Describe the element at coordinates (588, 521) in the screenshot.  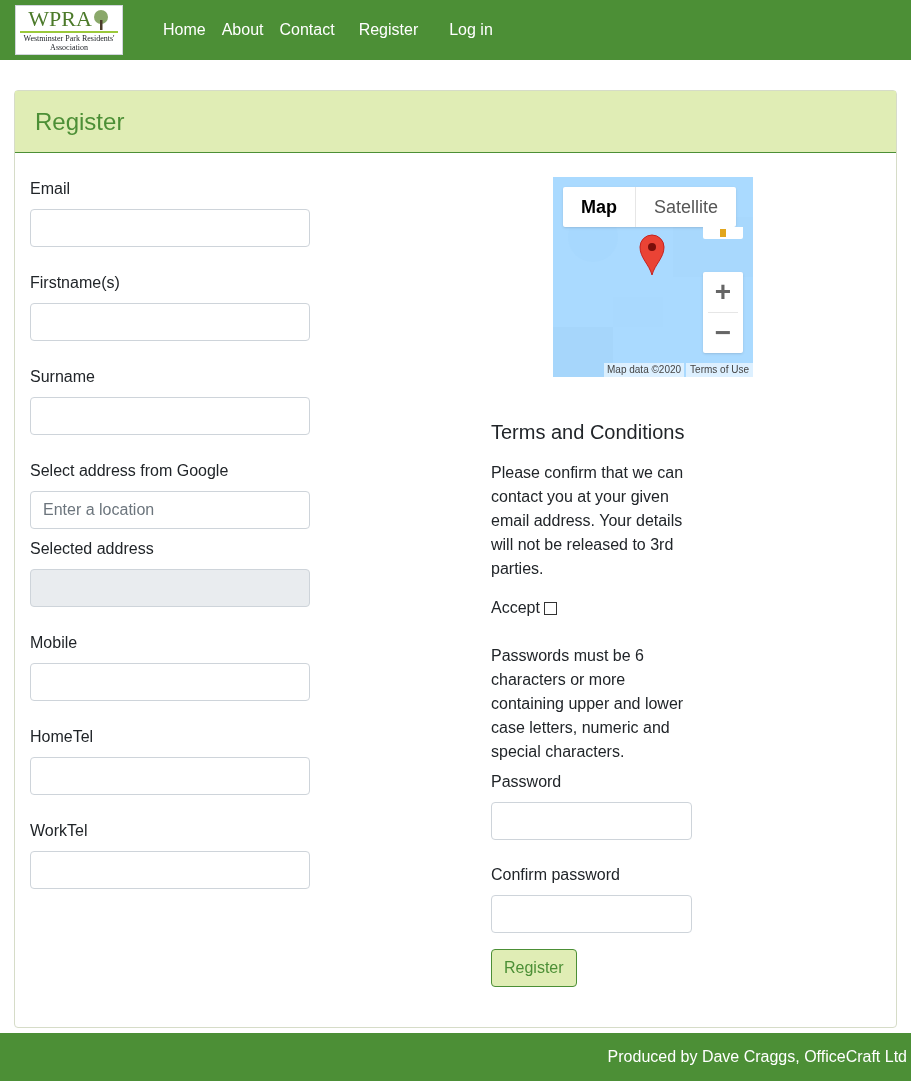
I see `terms-text: Please confirm that we can contact you at your given email address. Your details will not be released to 3rd parties.` at that location.